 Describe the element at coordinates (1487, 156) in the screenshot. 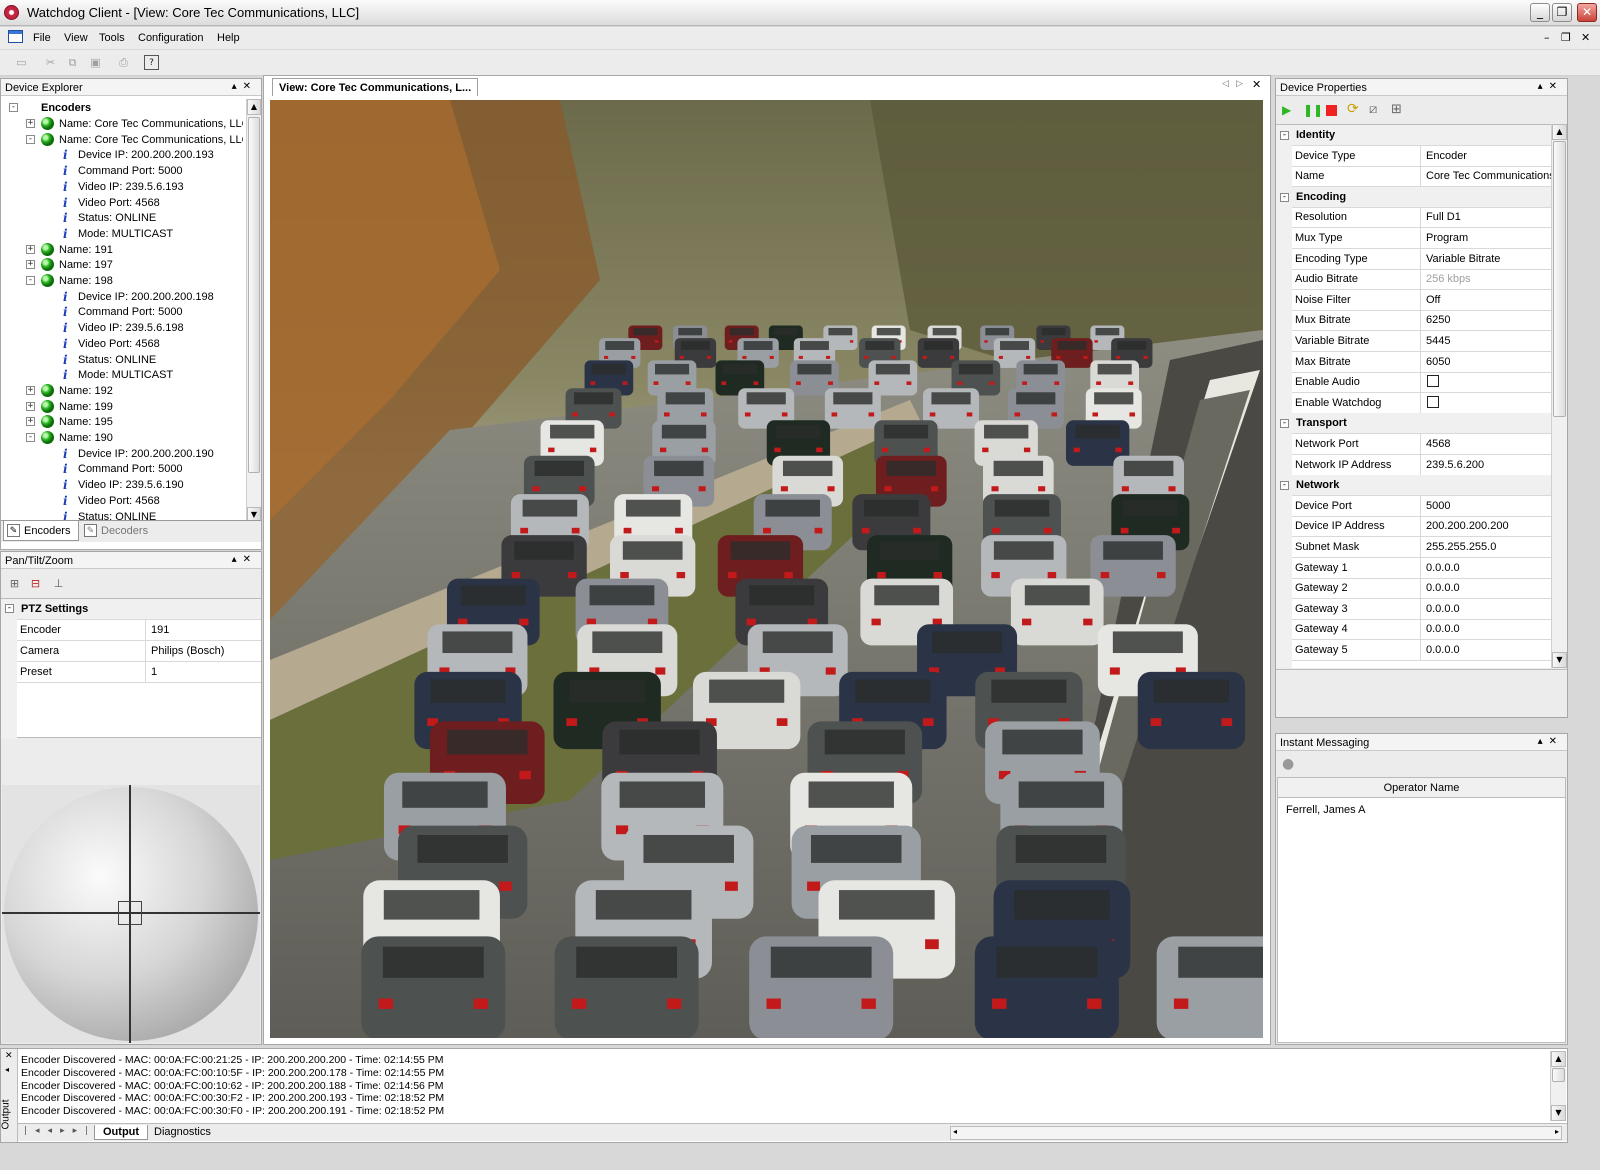

I see `property-value: Encoder` at that location.